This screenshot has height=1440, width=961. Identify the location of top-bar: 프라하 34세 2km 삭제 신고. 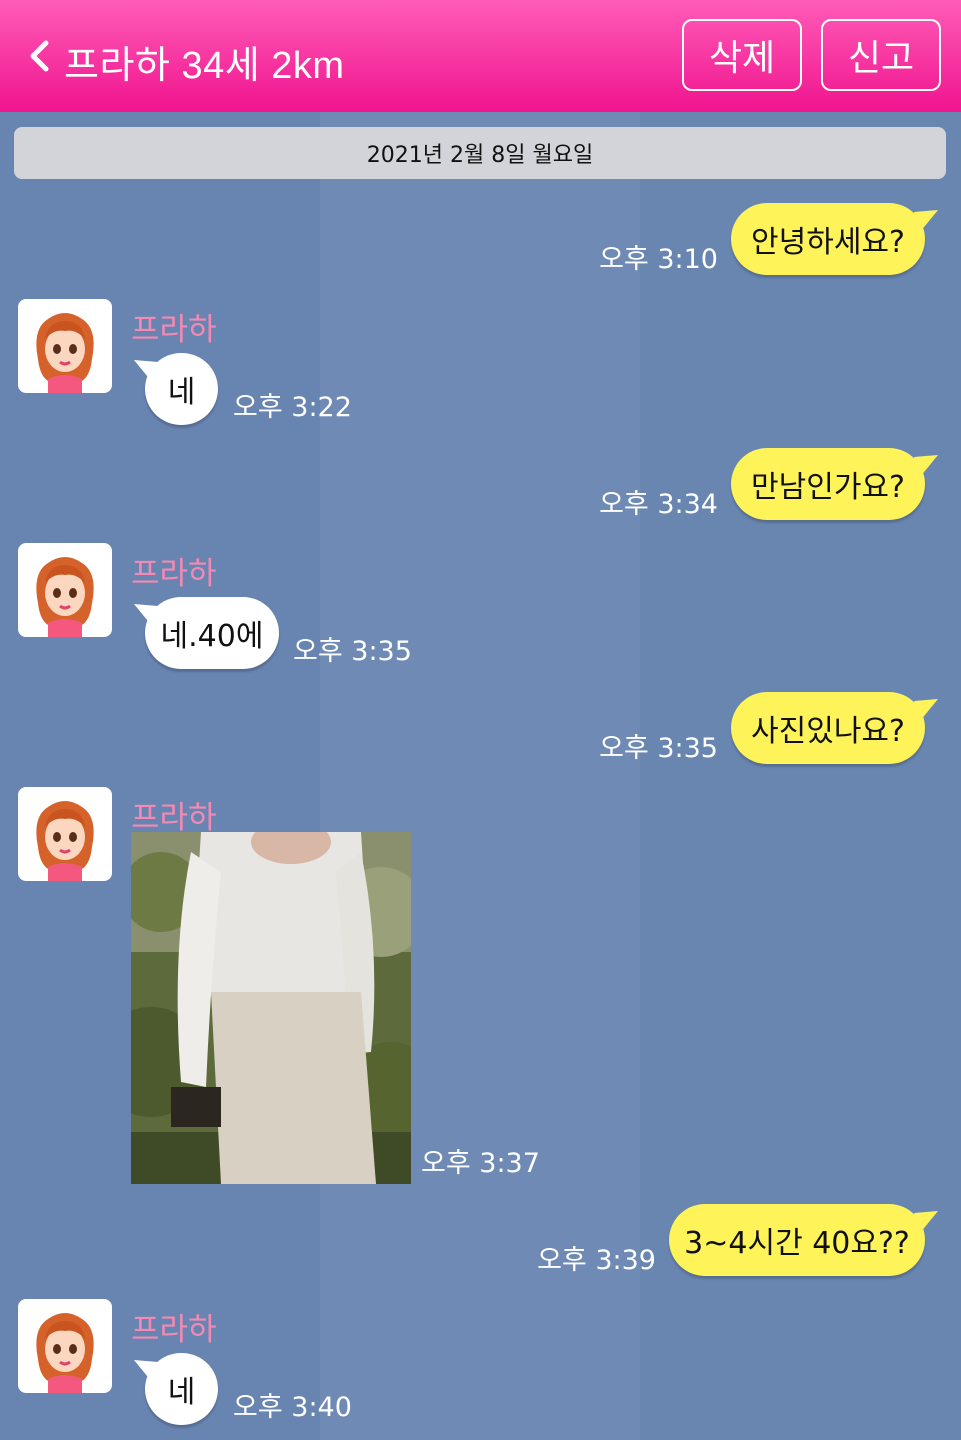
(480, 56).